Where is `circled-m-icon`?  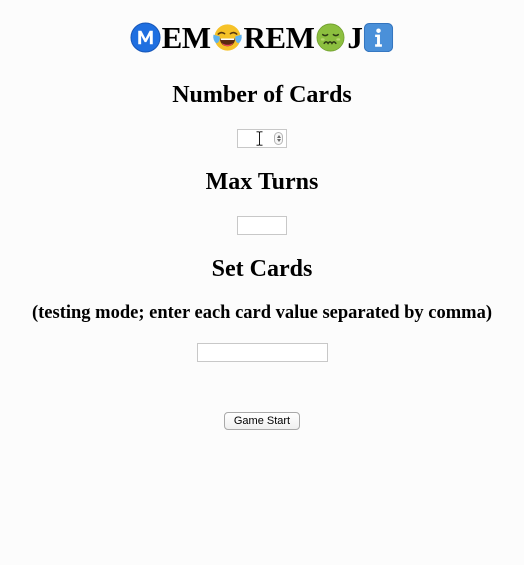 circled-m-icon is located at coordinates (145, 37).